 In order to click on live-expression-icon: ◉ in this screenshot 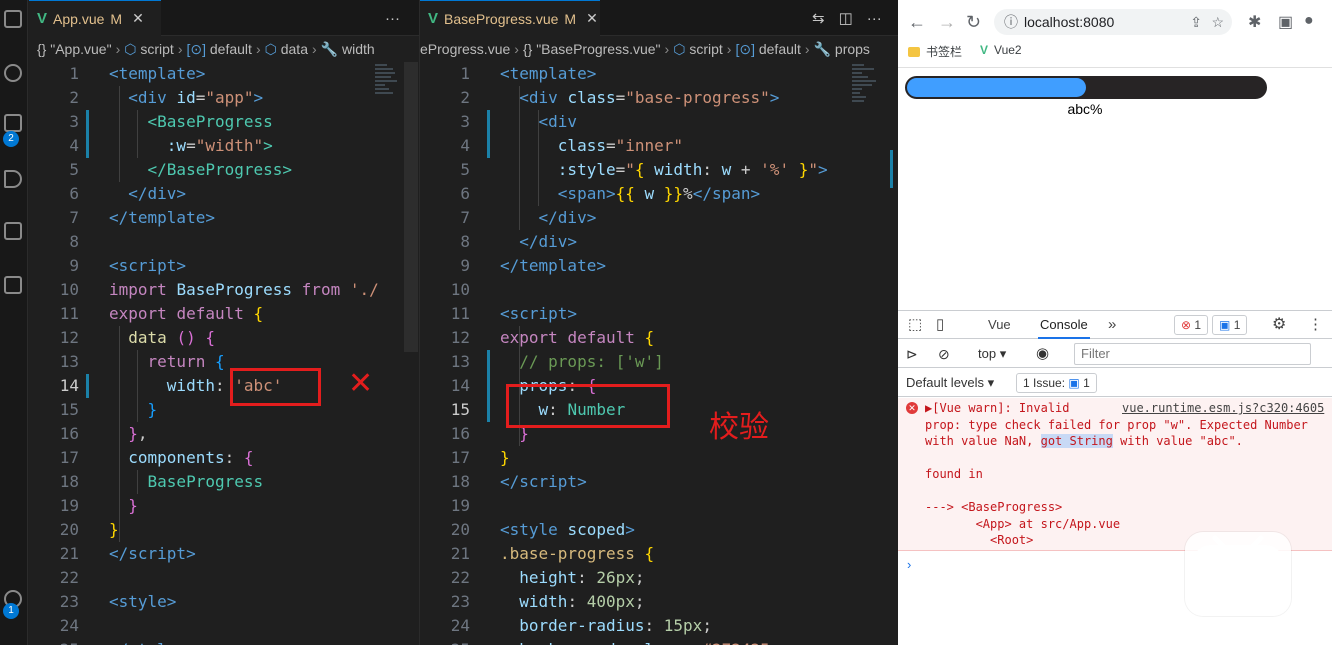, I will do `click(1042, 354)`.